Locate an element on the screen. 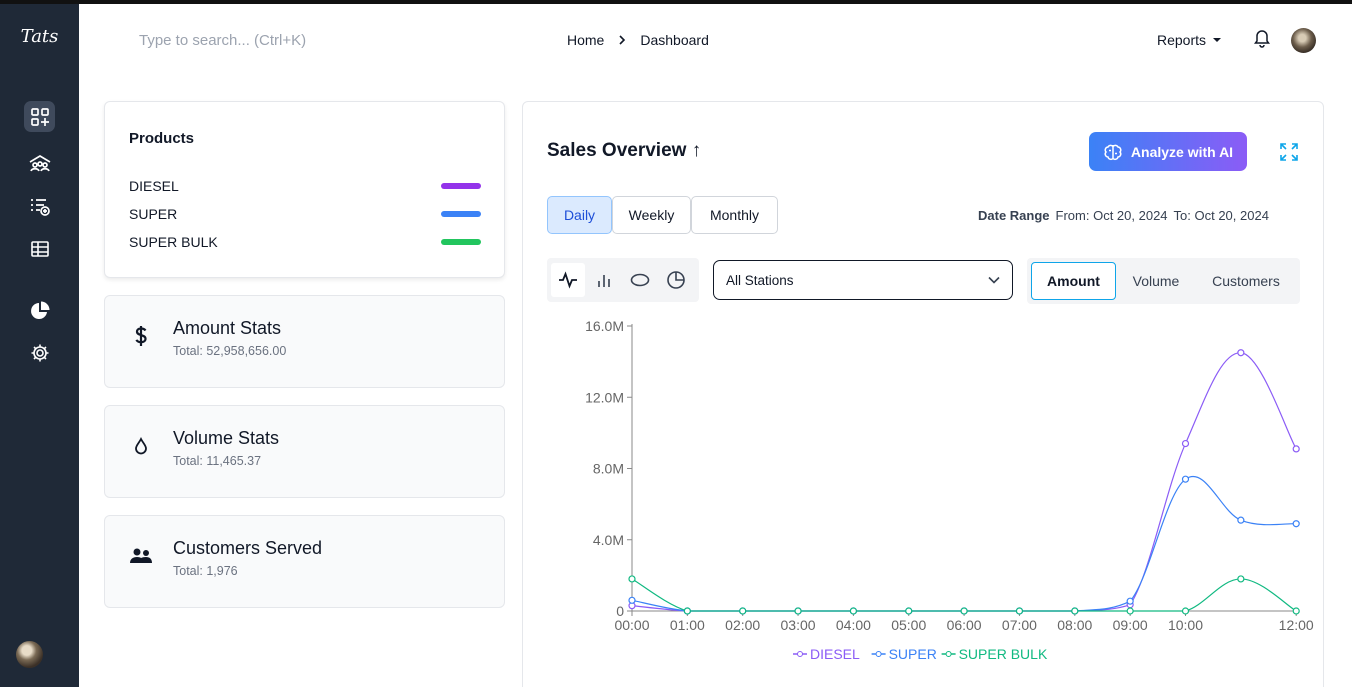 This screenshot has height=687, width=1352. analyze-with-ai-button: Analyze with AI is located at coordinates (1168, 151).